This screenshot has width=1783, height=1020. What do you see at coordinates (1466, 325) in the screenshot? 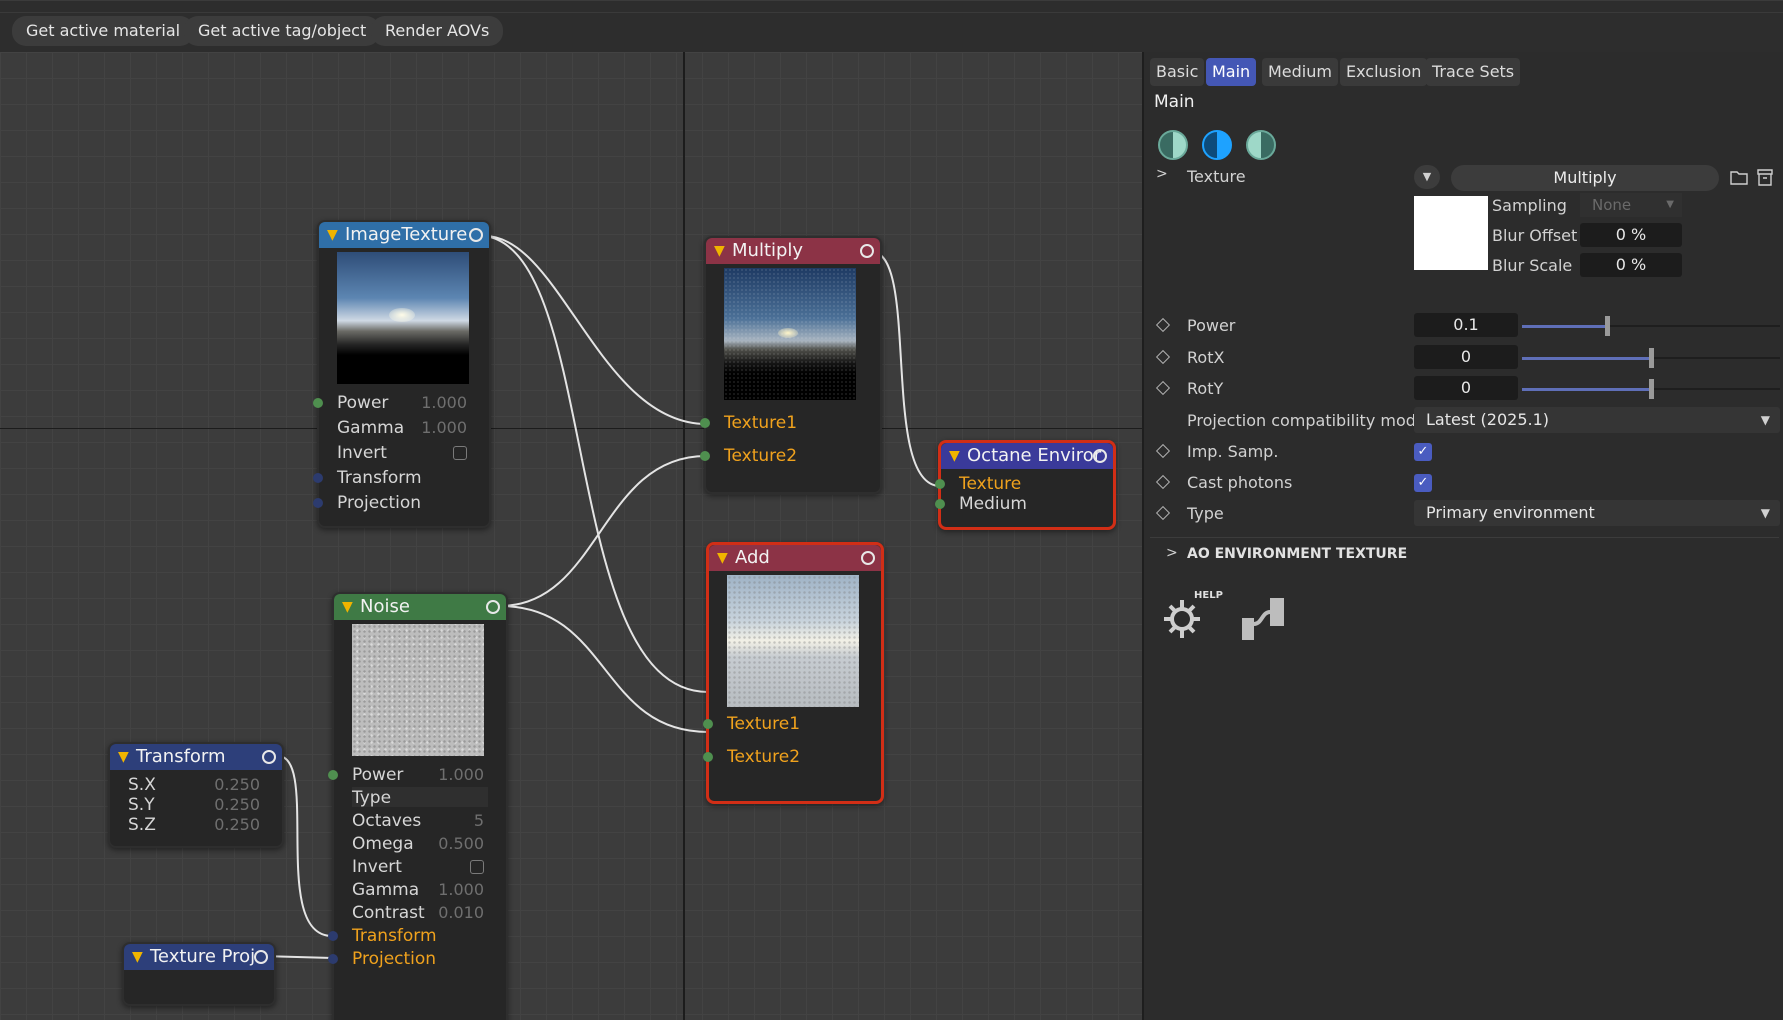
I see `power-field: 0.1` at bounding box center [1466, 325].